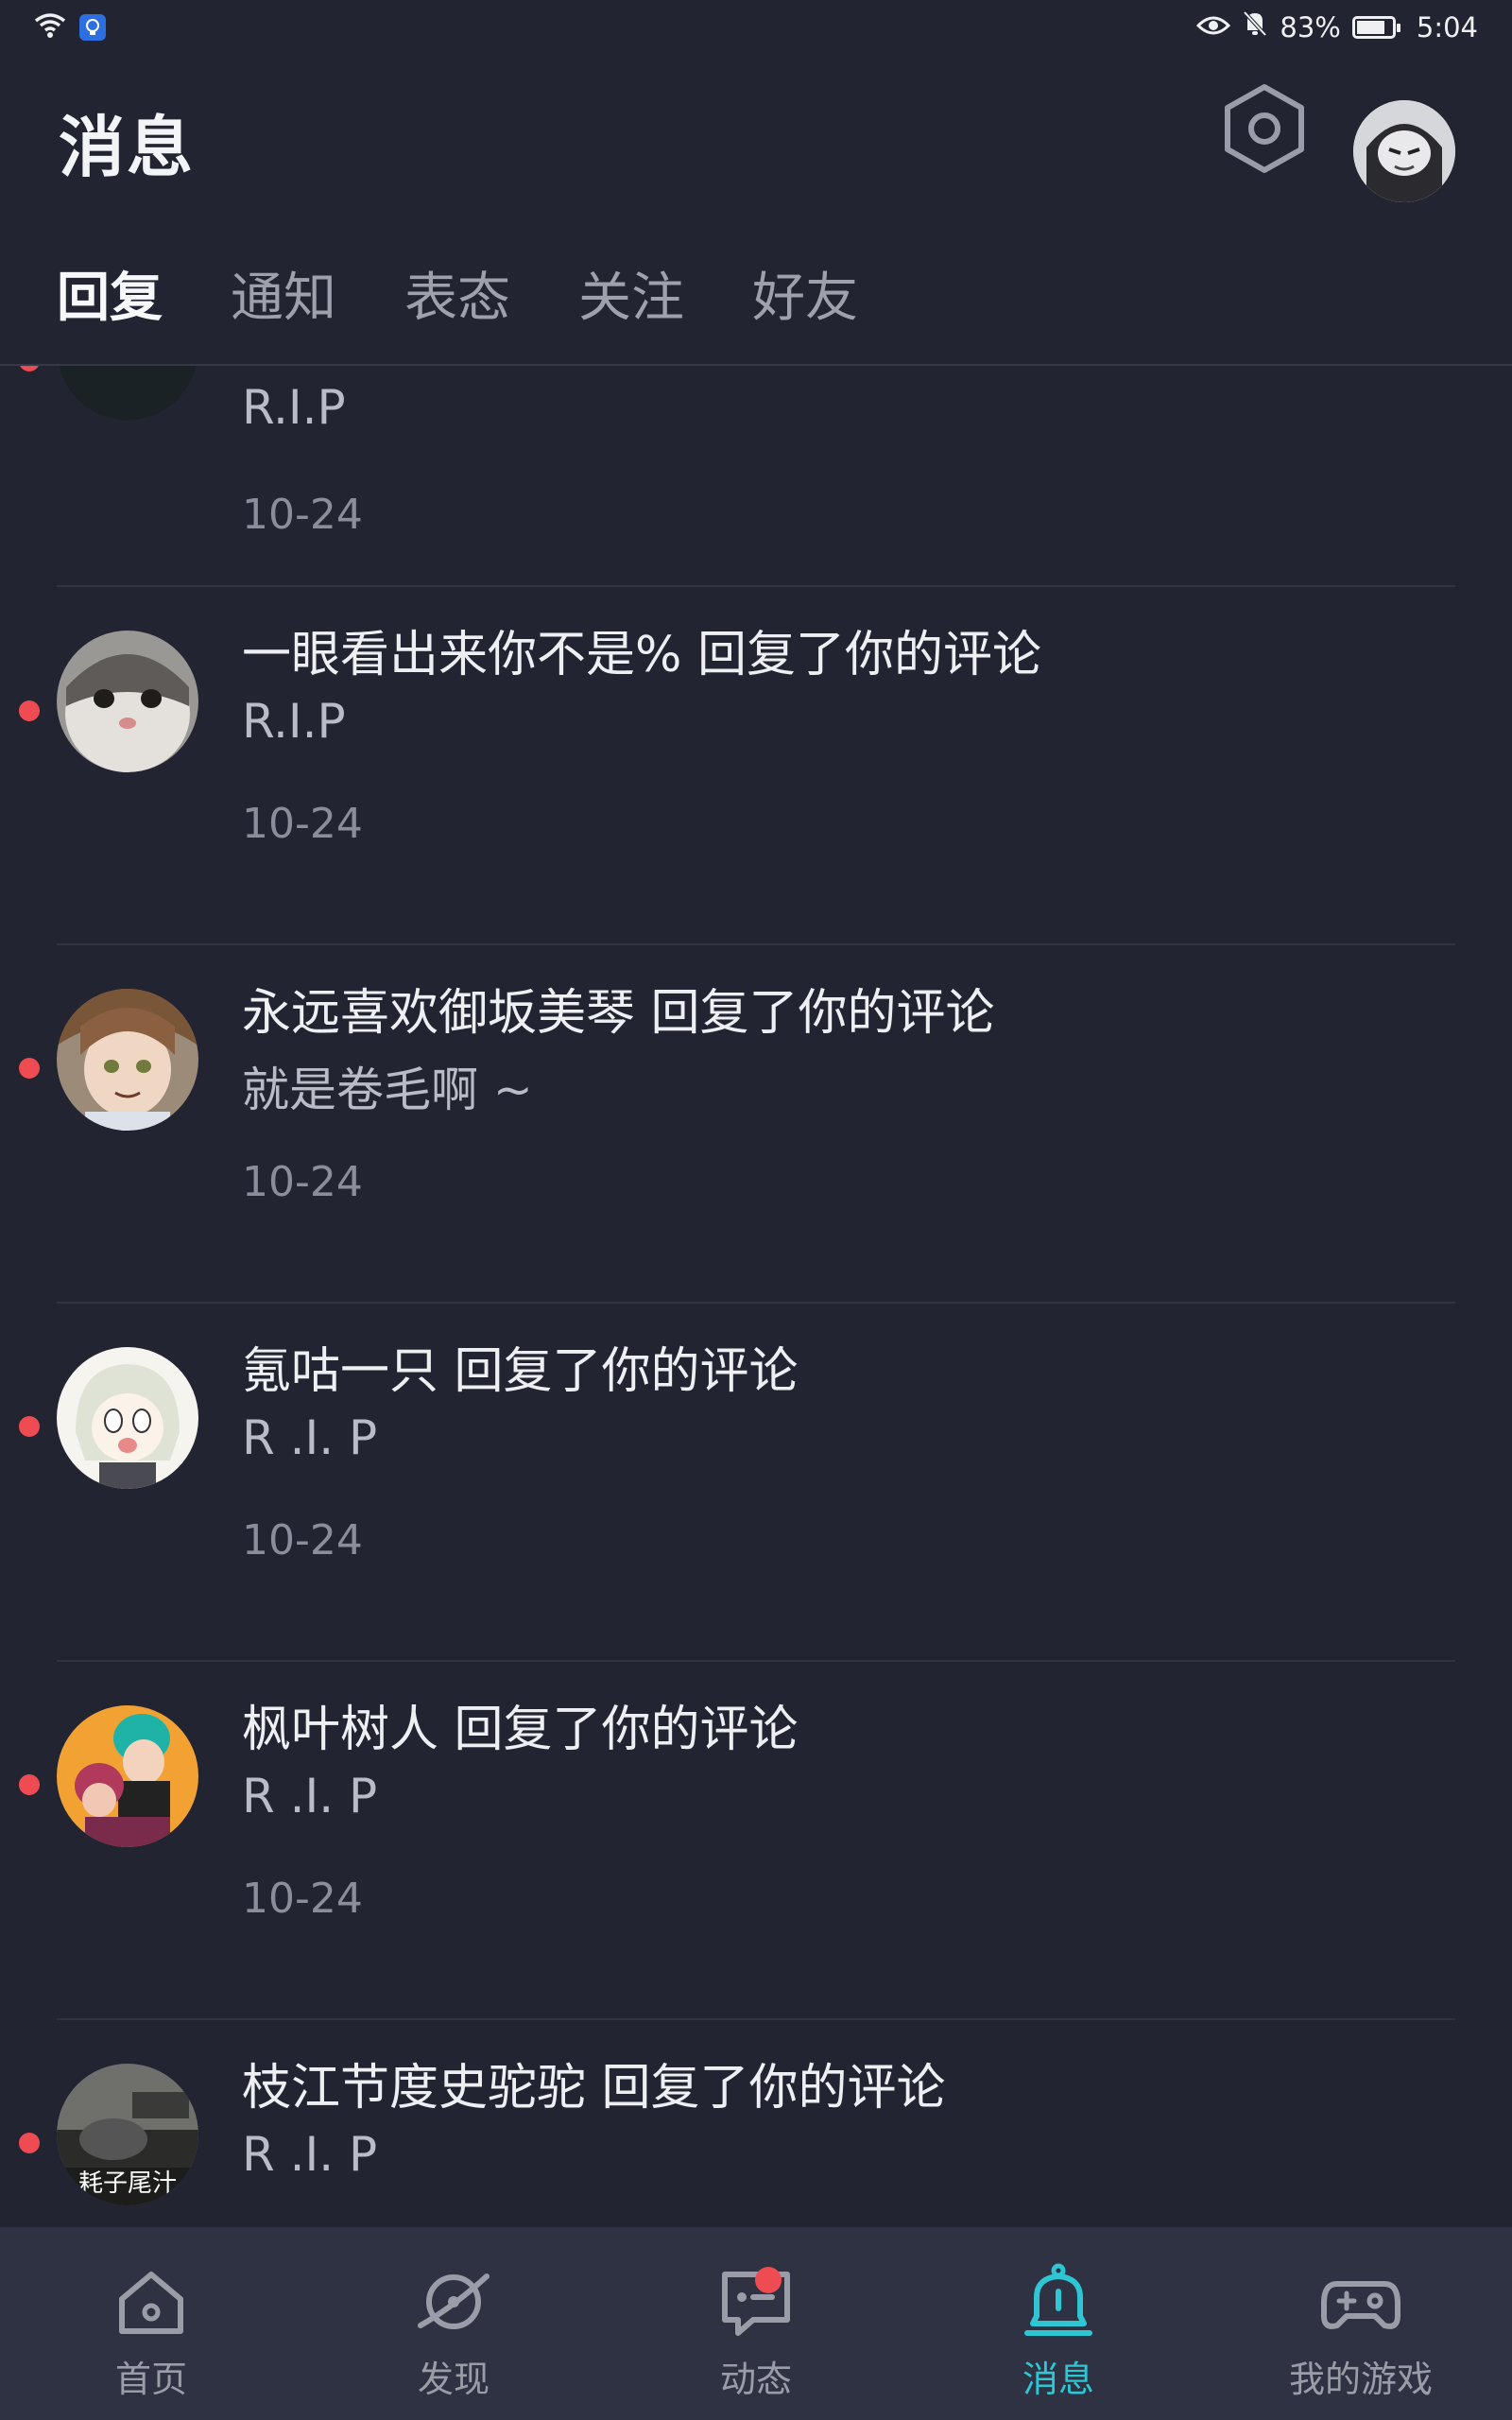 This screenshot has width=1512, height=2420. I want to click on tab-bar: 回复 通知 表态 关注 好友, so click(491, 322).